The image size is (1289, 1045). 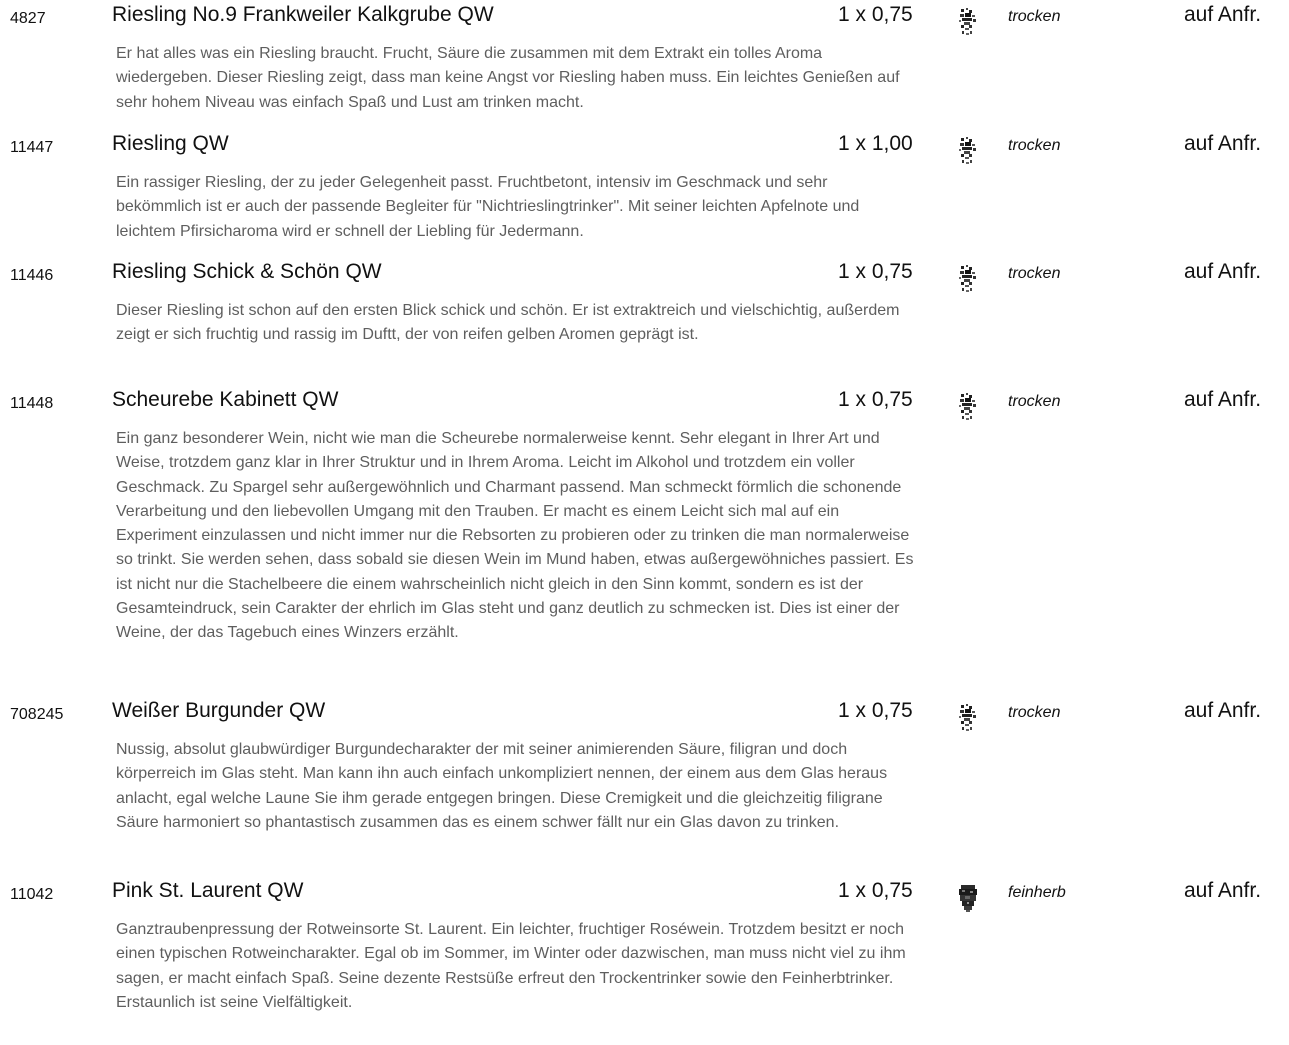 What do you see at coordinates (225, 399) in the screenshot?
I see `wine-name: Scheurebe Kabinett QW` at bounding box center [225, 399].